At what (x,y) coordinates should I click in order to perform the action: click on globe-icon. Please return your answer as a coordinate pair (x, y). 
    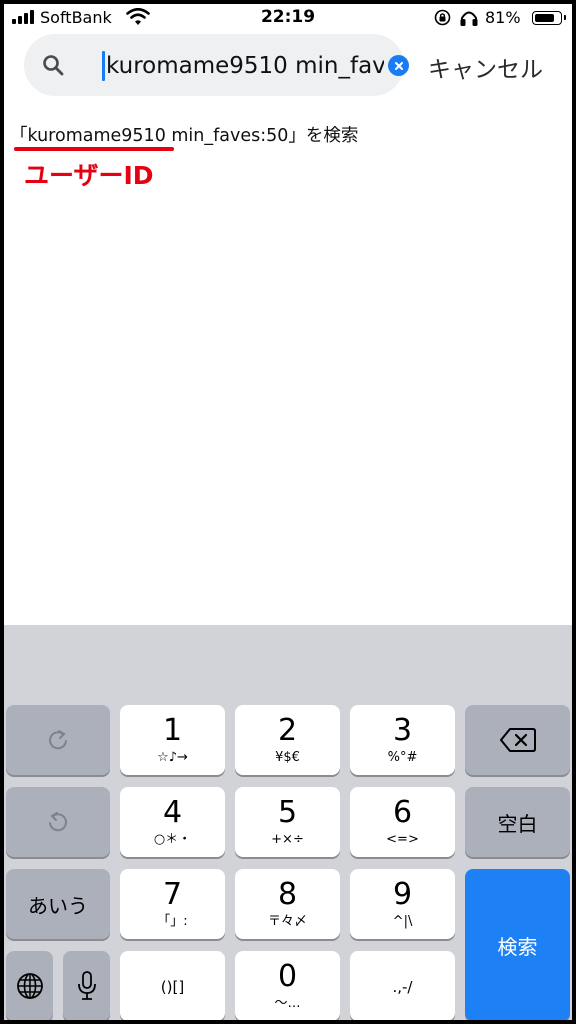
    Looking at the image, I should click on (29, 986).